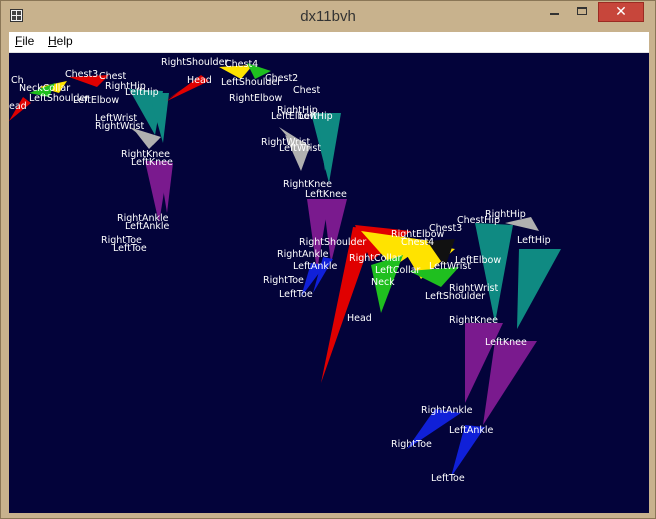 This screenshot has width=656, height=519. Describe the element at coordinates (281, 78) in the screenshot. I see `joint-label: Chest2` at that location.